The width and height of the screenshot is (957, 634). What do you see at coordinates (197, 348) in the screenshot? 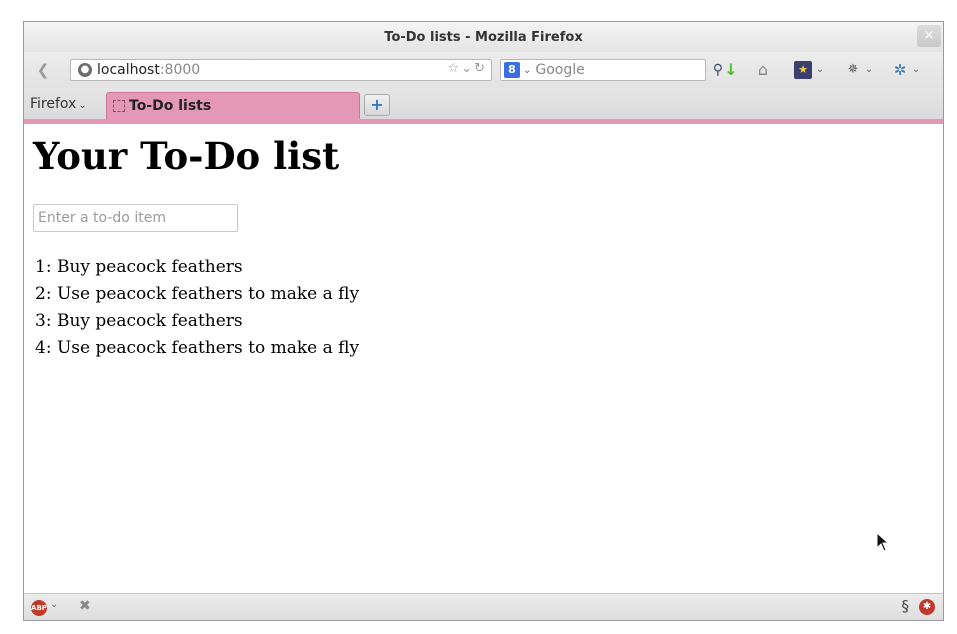
I see `list-item: 4: Use peacock feathers to make a fly` at bounding box center [197, 348].